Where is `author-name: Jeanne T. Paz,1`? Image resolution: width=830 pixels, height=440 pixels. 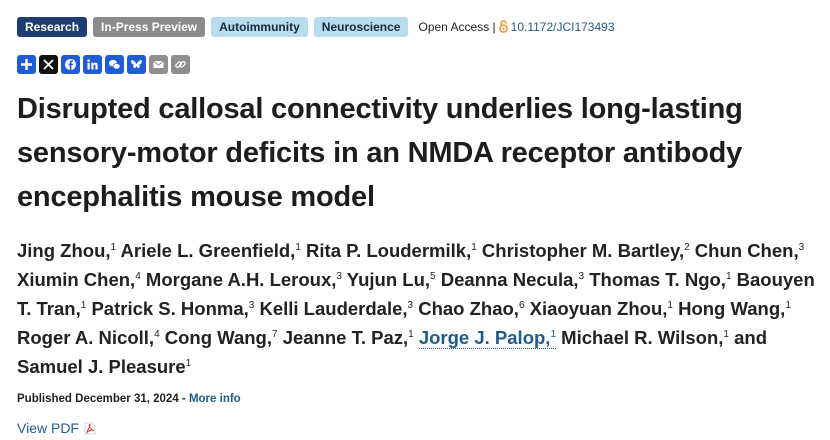
author-name: Jeanne T. Paz,1 is located at coordinates (348, 337).